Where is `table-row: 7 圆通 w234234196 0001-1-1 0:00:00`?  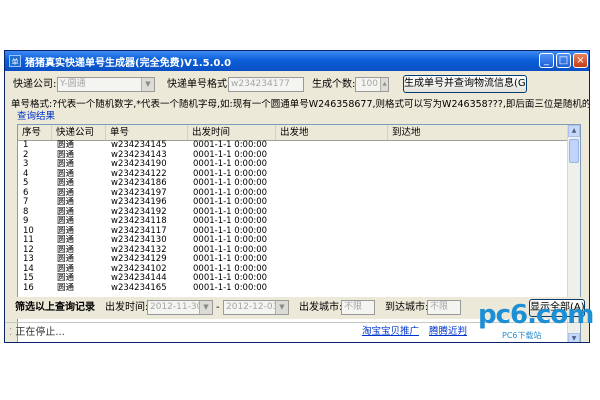
table-row: 7 圆通 w234234196 0001-1-1 0:00:00 is located at coordinates (293, 202).